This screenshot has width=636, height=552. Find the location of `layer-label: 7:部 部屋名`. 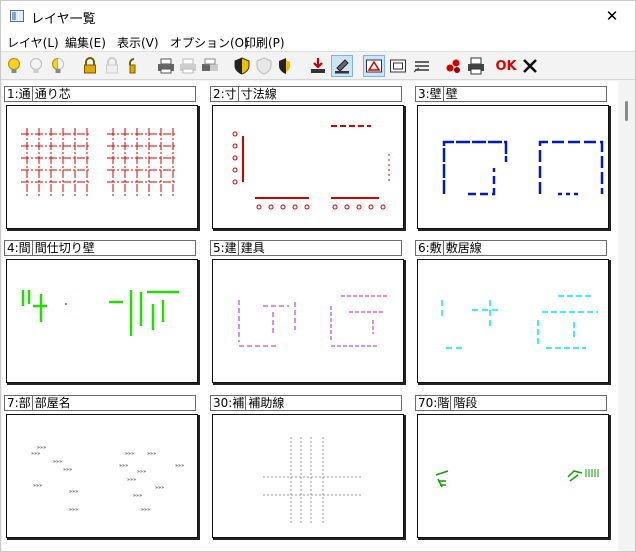

layer-label: 7:部 部屋名 is located at coordinates (100, 403).